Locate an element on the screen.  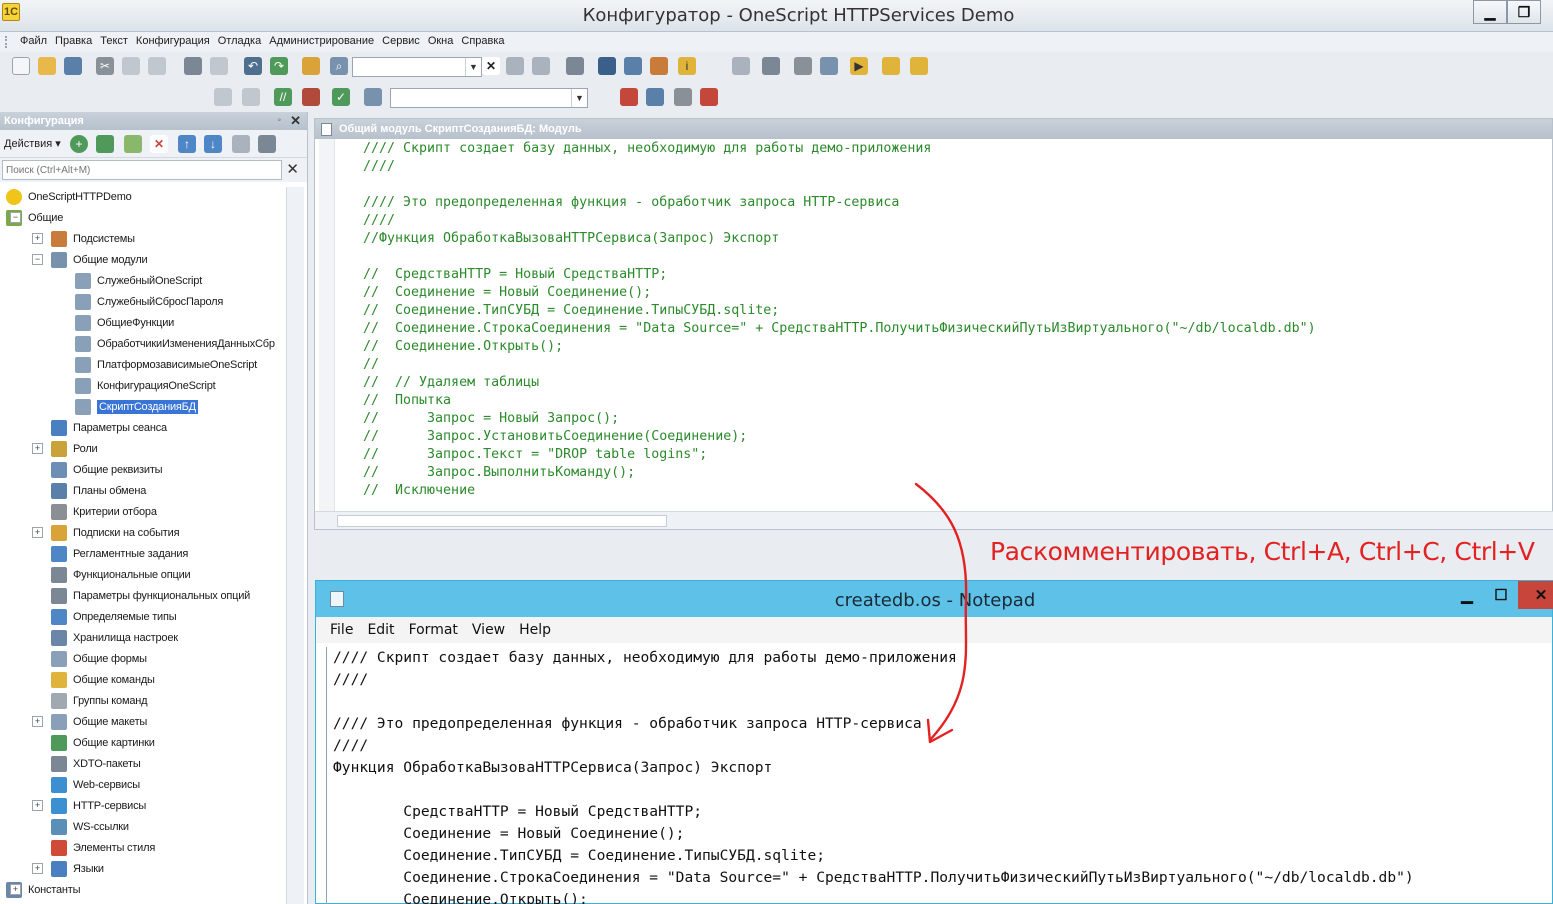
tree-item: ОбщиеФункции is located at coordinates (124, 322).